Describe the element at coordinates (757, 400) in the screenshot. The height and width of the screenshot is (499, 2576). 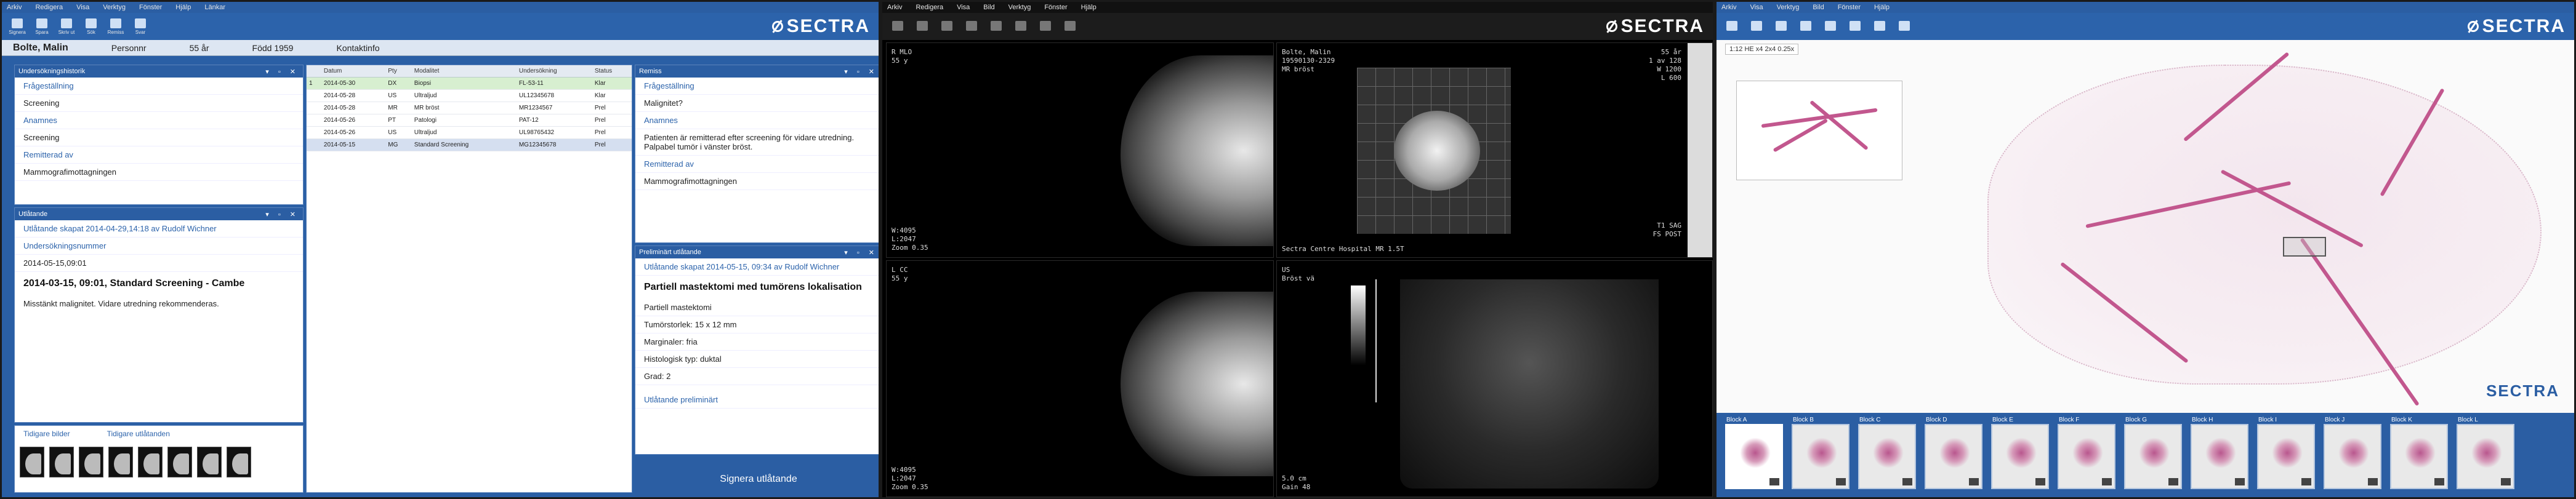
I see `report-footer: Utlåtande preliminärt` at that location.